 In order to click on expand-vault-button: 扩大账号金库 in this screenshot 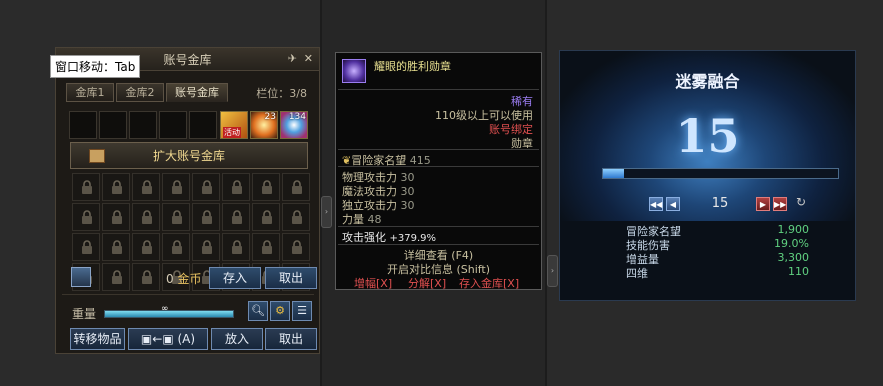, I will do `click(189, 155)`.